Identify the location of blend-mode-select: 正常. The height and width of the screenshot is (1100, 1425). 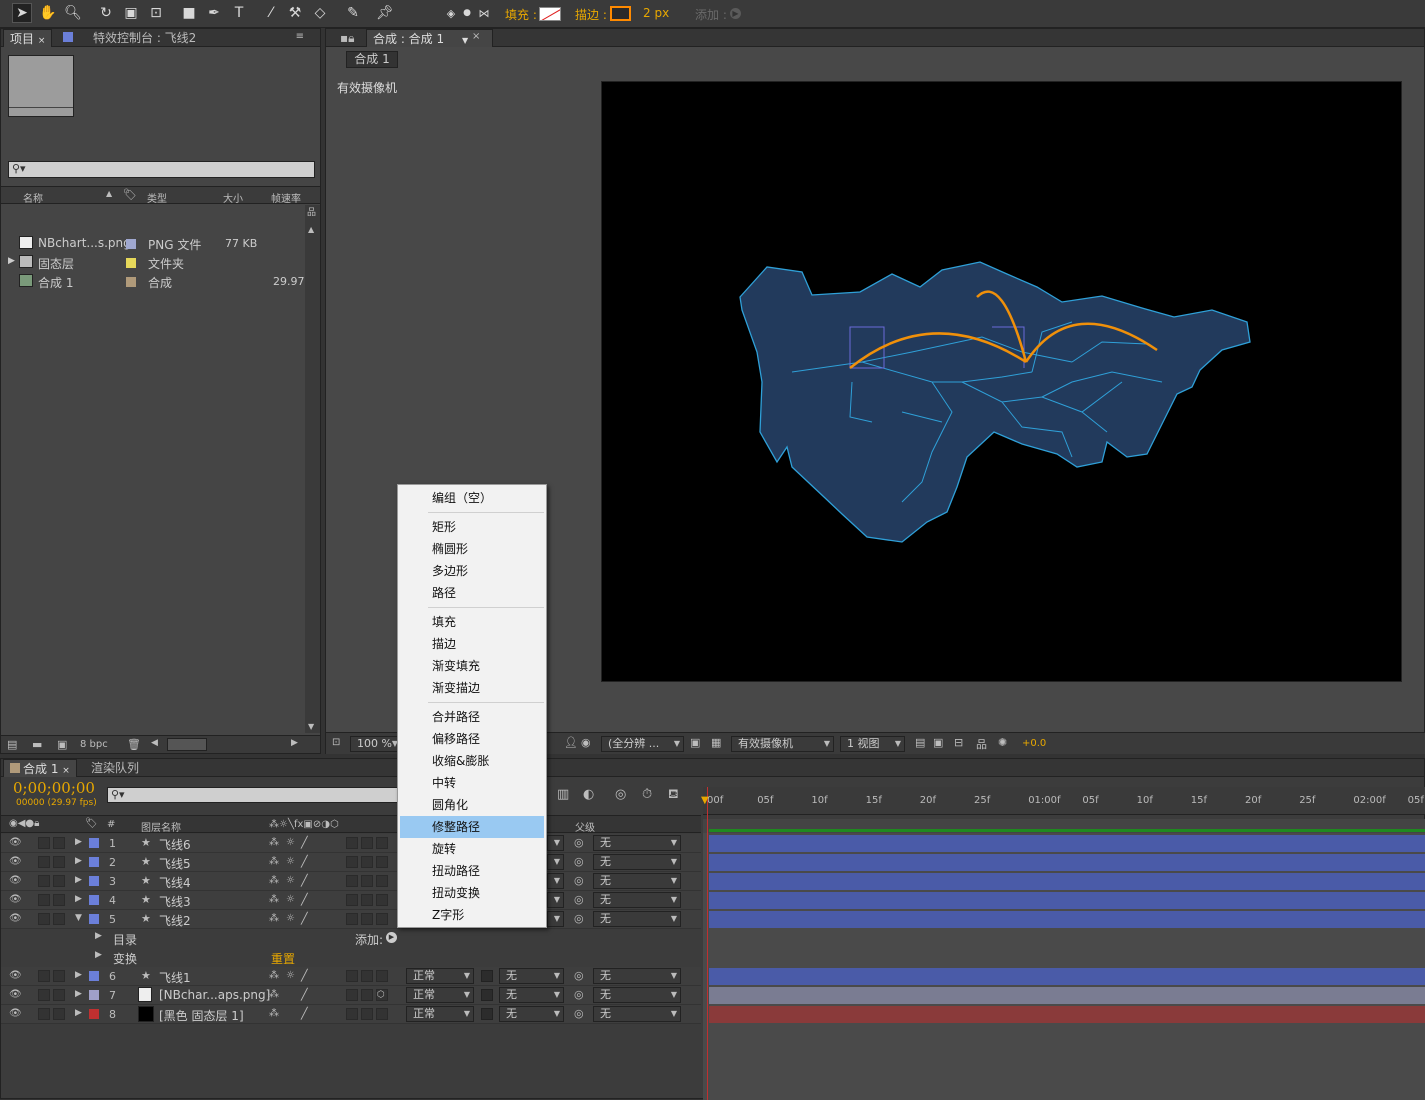
(440, 1014).